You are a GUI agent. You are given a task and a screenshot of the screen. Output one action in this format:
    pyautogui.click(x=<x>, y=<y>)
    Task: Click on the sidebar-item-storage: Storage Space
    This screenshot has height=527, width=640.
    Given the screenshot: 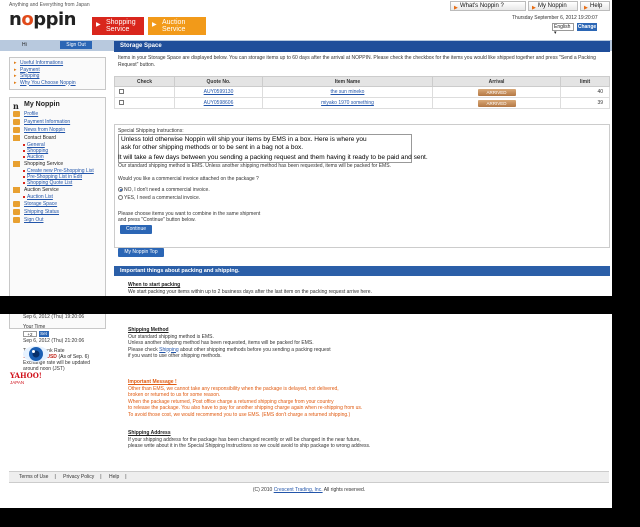 What is the action you would take?
    pyautogui.click(x=57, y=204)
    